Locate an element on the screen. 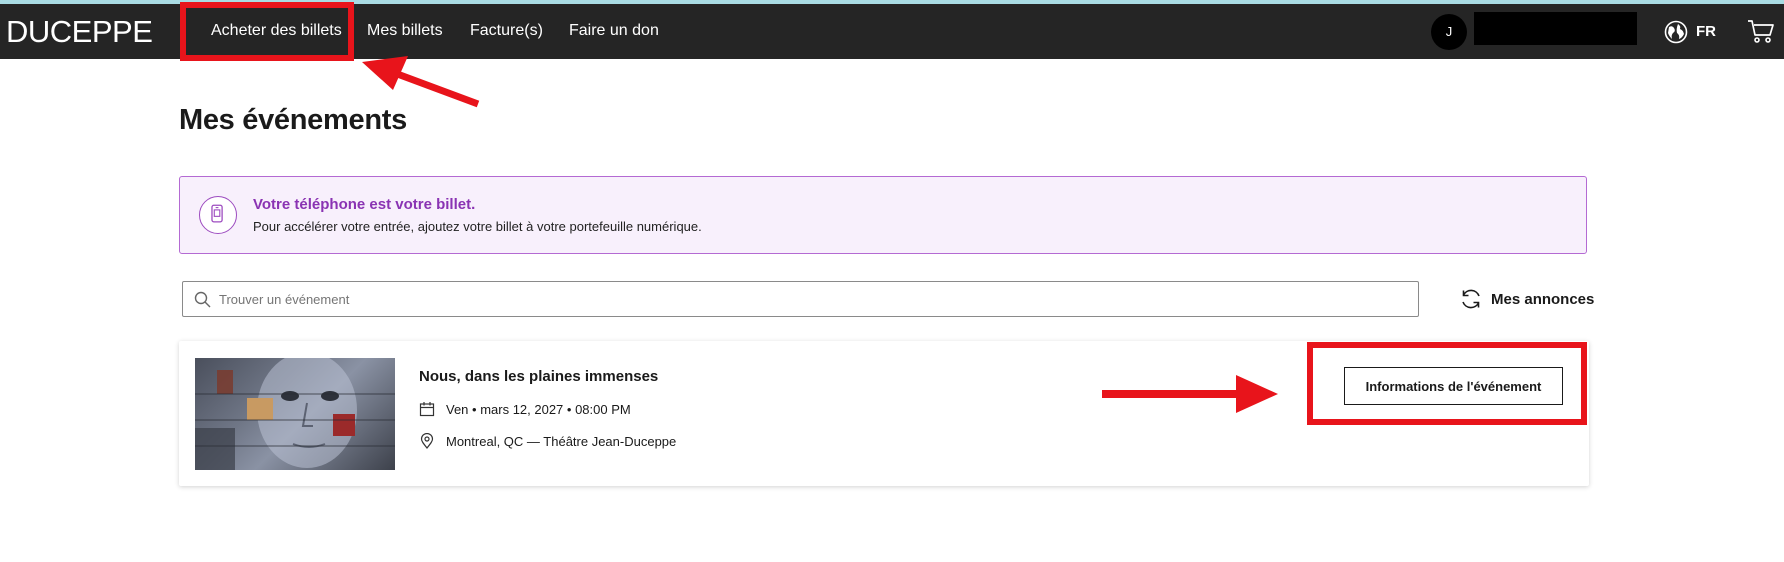 This screenshot has width=1784, height=562. page-title: Mes événements is located at coordinates (293, 120).